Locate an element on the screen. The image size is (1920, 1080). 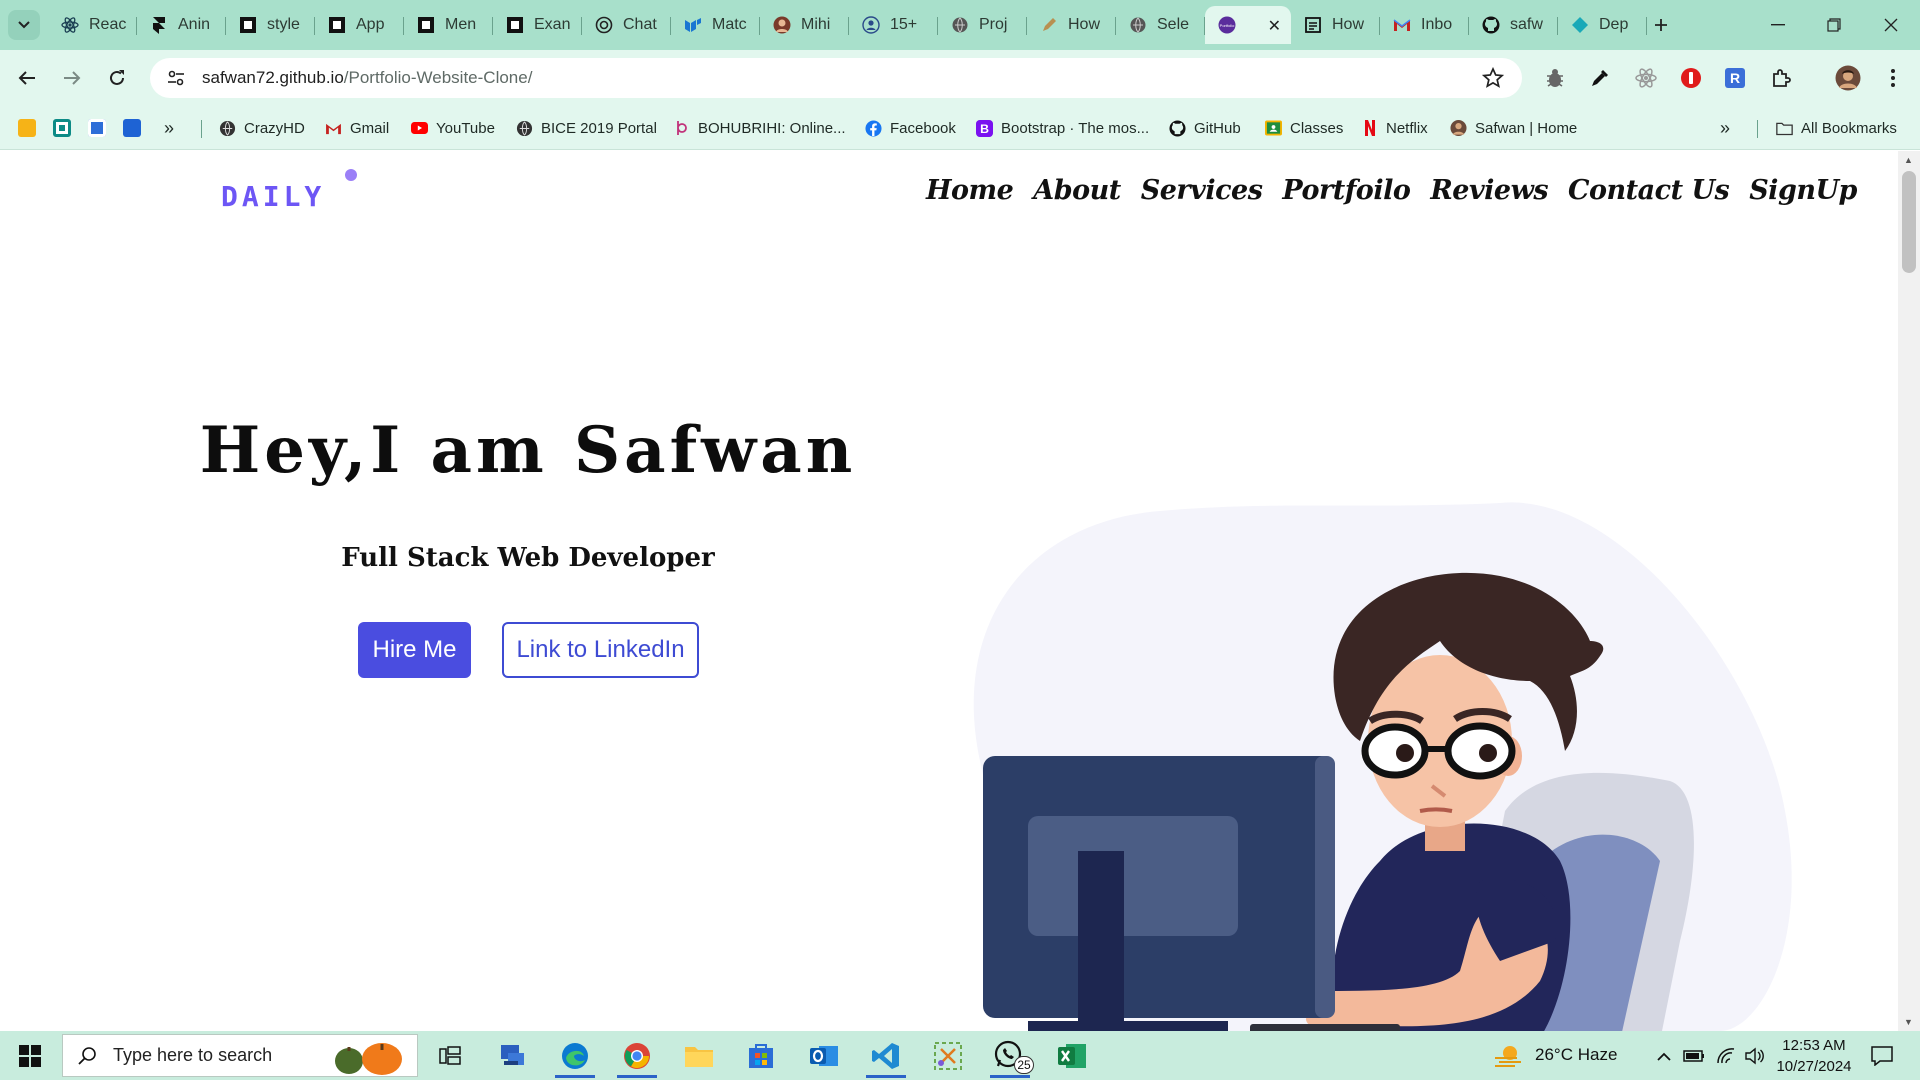
tab: Inbo is located at coordinates (1424, 25).